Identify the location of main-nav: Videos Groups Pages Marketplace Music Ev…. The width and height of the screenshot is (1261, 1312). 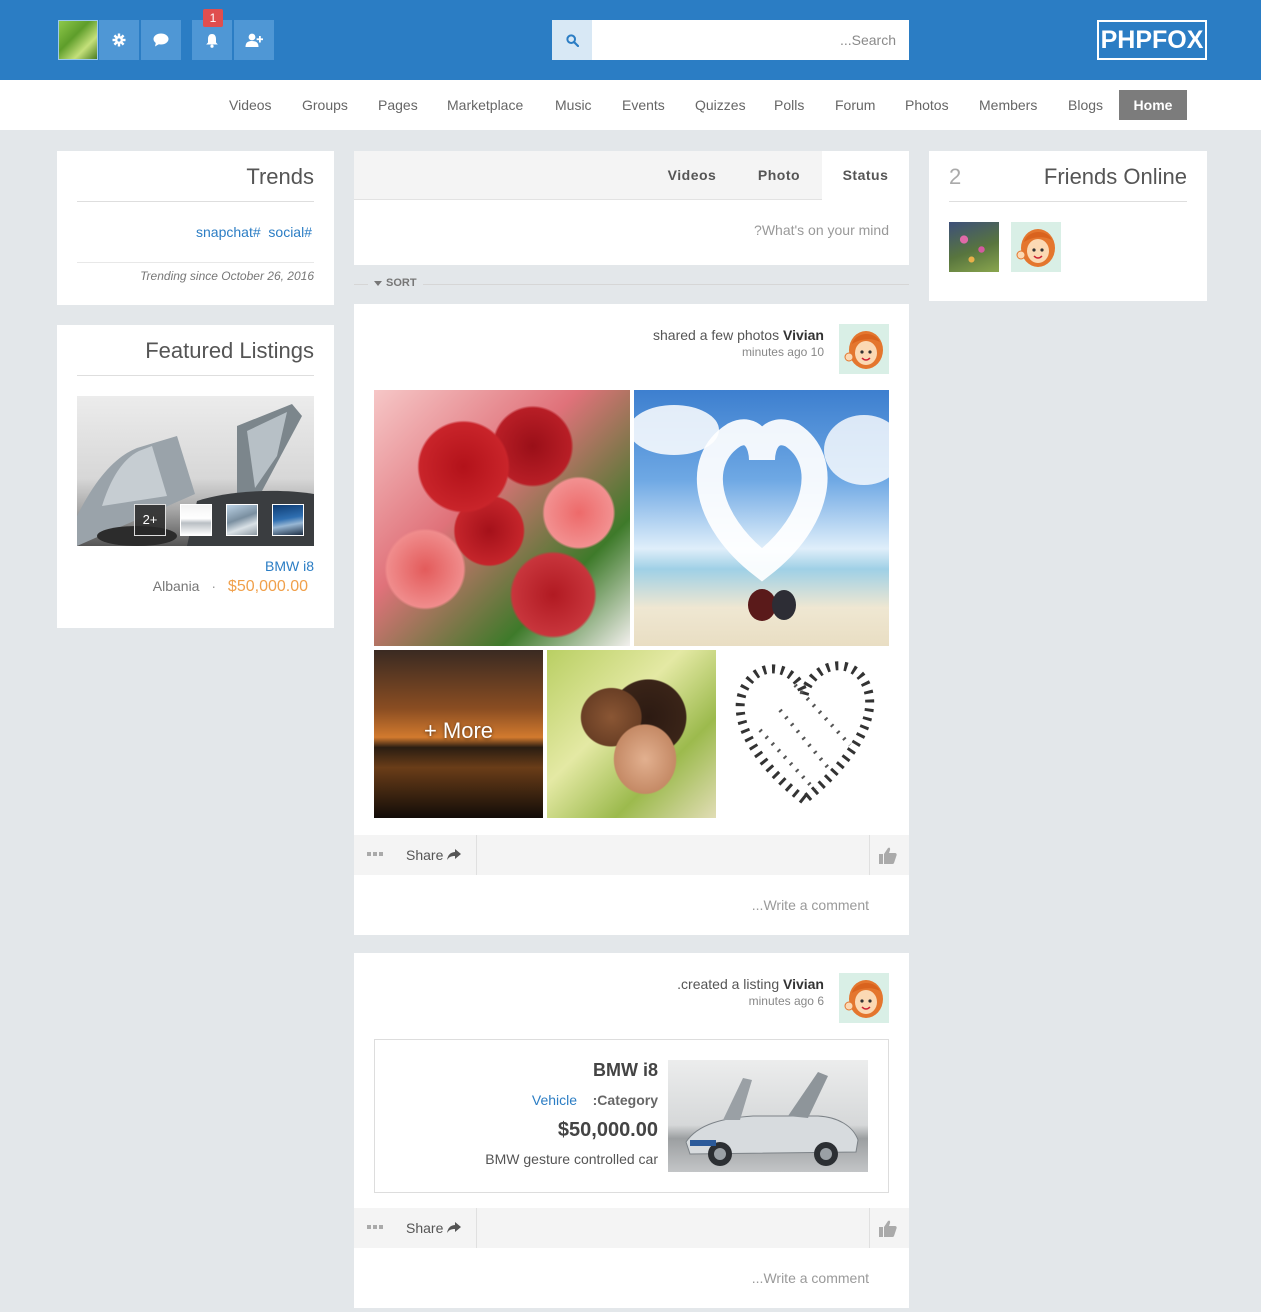
(630, 105).